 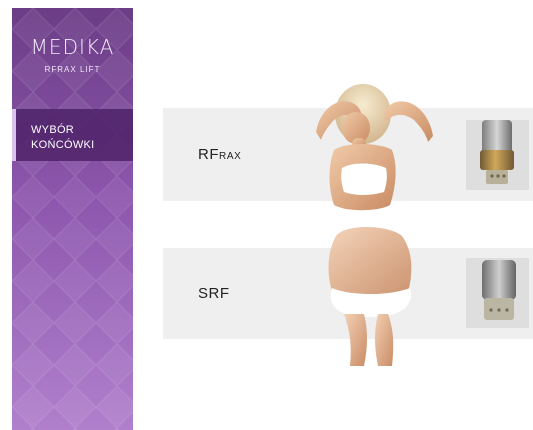 I want to click on brand-area: MEDIKA RFRAX LIFT, so click(x=72, y=57).